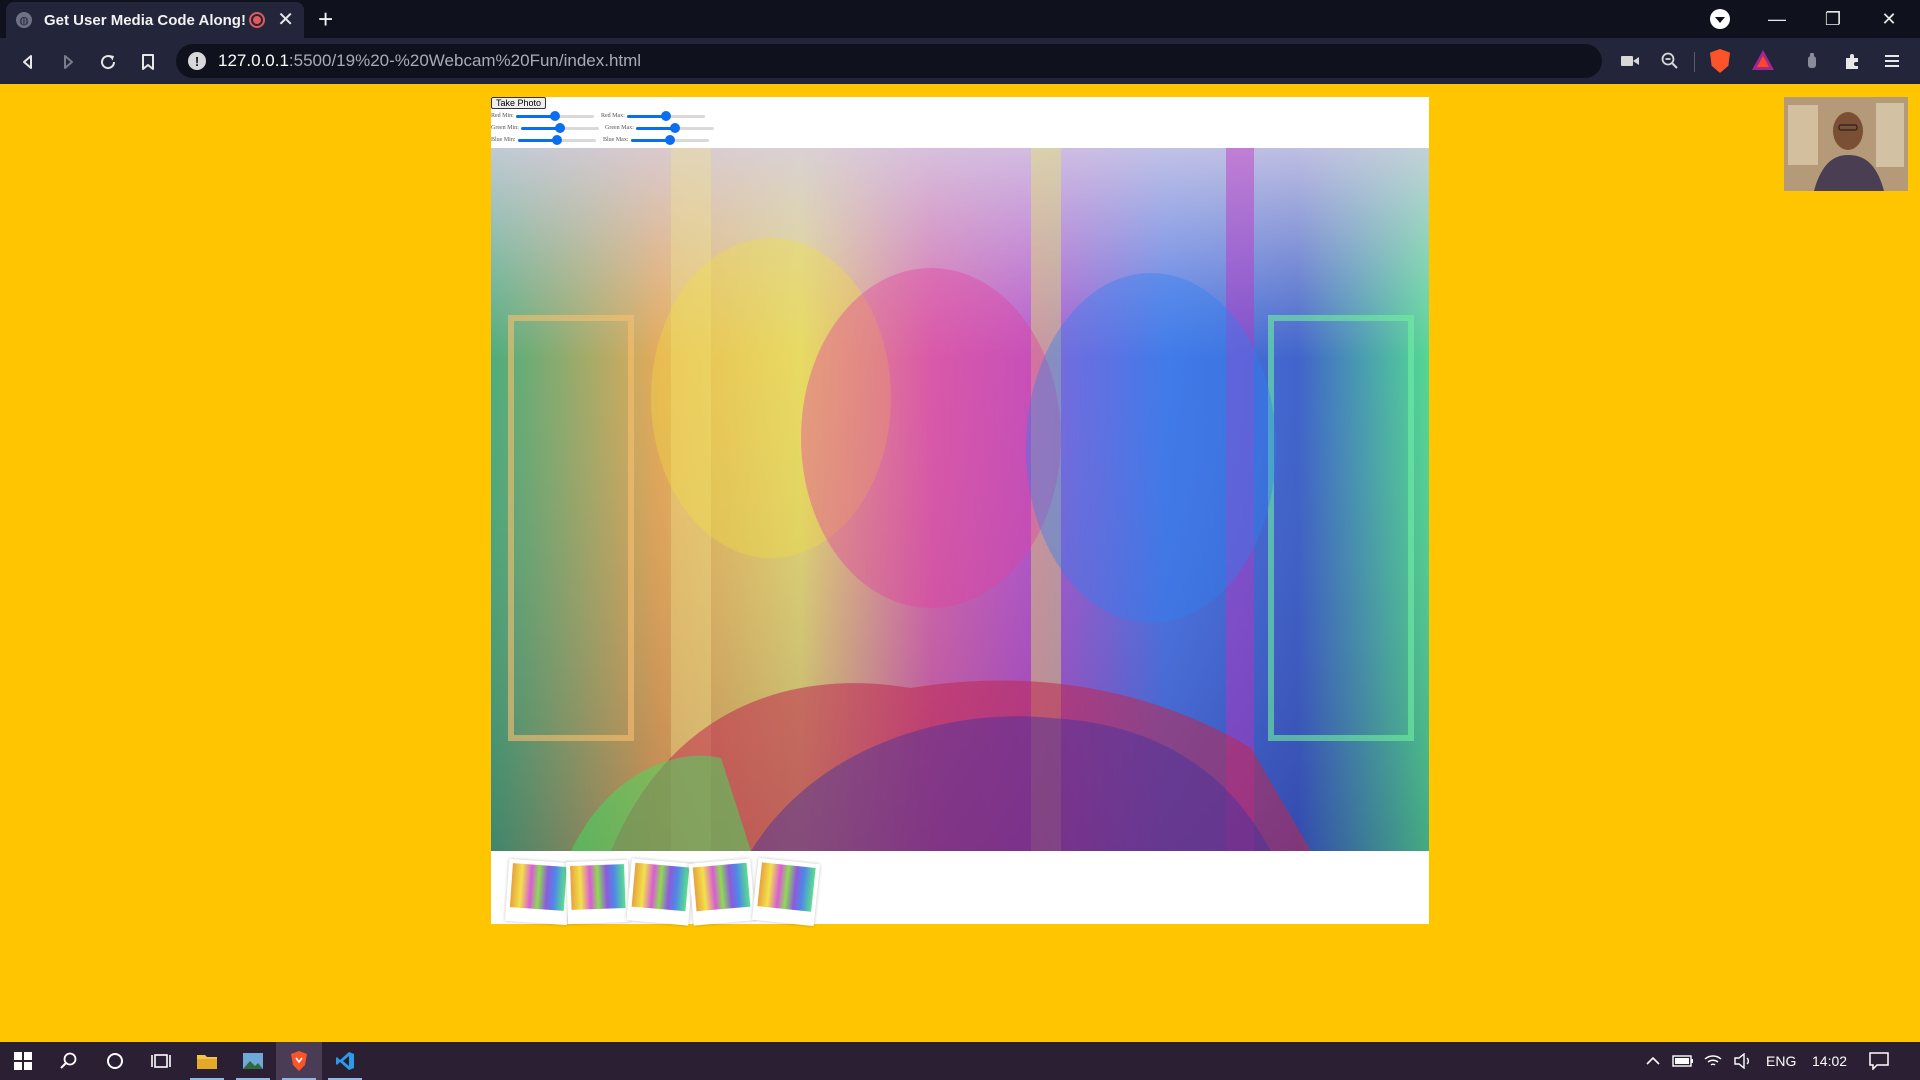 The height and width of the screenshot is (1080, 1920). Describe the element at coordinates (325, 19) in the screenshot. I see `new-tab-button: +` at that location.